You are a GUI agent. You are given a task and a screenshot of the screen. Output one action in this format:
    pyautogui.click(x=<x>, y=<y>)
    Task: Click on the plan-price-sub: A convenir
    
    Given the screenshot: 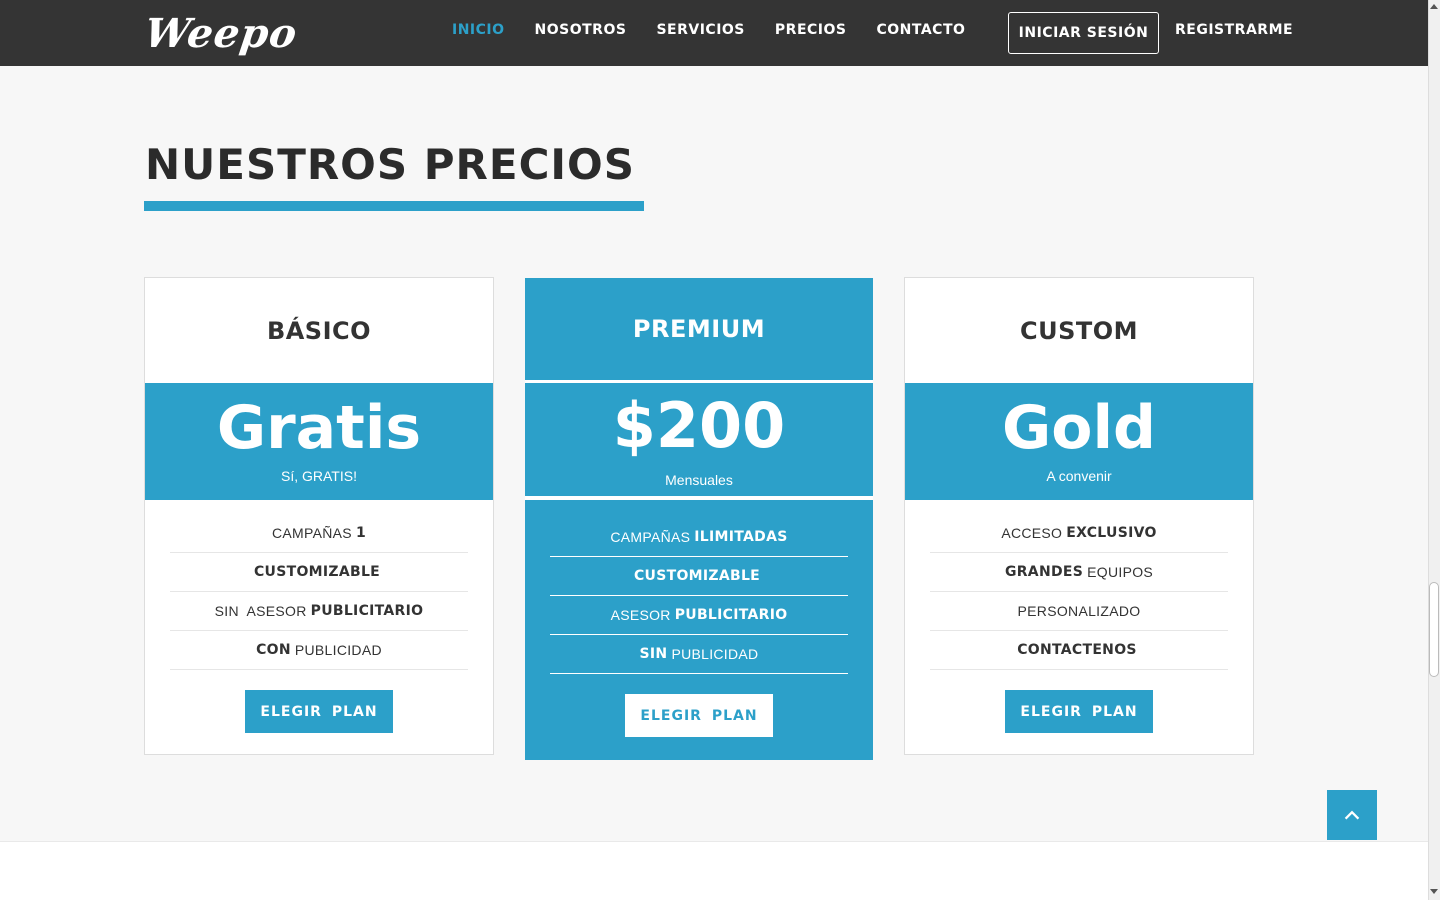 What is the action you would take?
    pyautogui.click(x=1079, y=476)
    